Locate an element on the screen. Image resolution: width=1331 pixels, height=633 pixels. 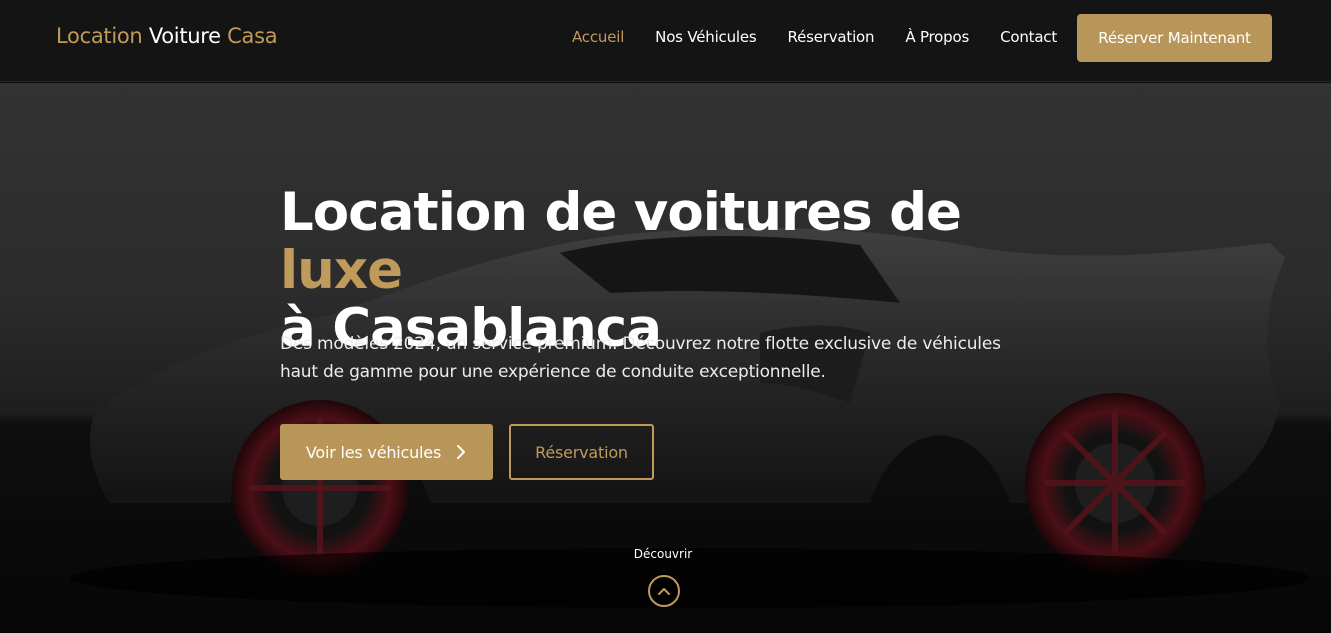
nav-item-contact: Contact is located at coordinates (1028, 37).